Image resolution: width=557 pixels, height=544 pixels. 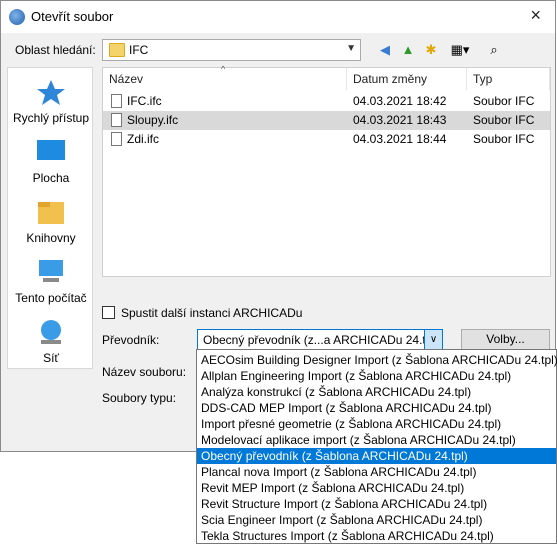 I want to click on lookin-label: Oblast hledání:, so click(x=55, y=50).